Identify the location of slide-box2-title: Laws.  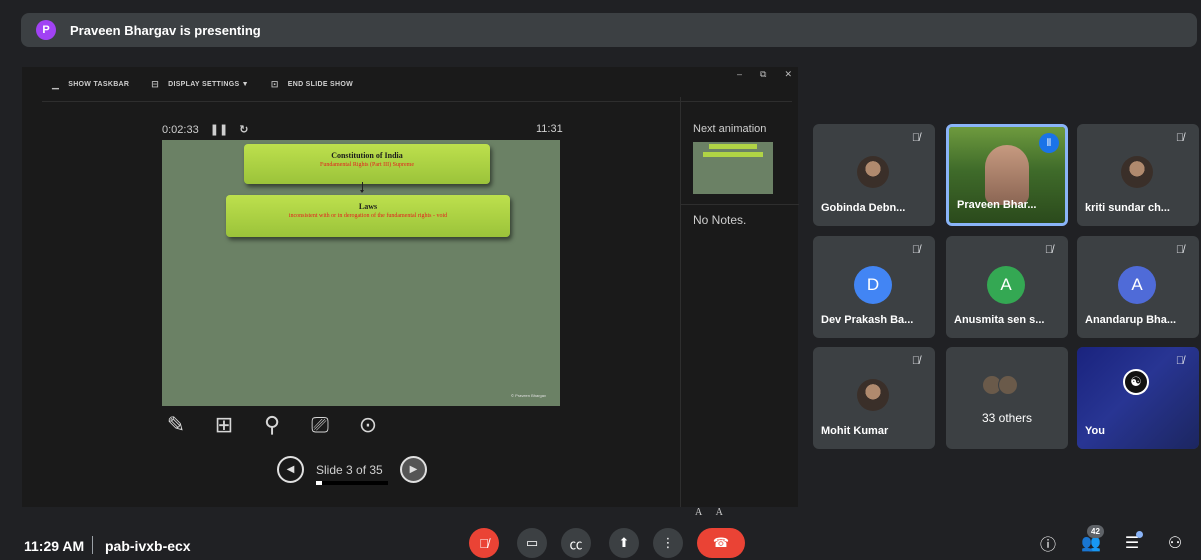
(368, 206).